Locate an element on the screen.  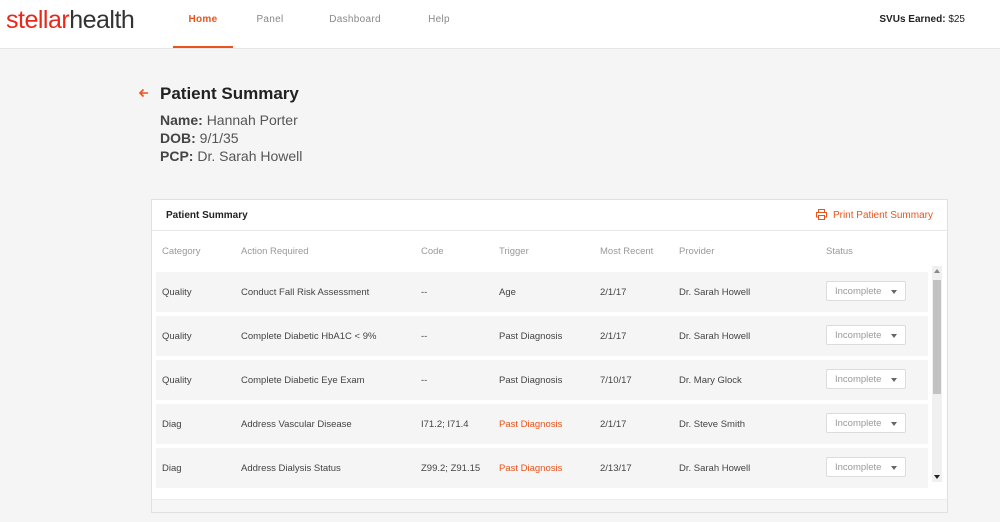
nav-tab-dashboard: Dashboard is located at coordinates (355, 24).